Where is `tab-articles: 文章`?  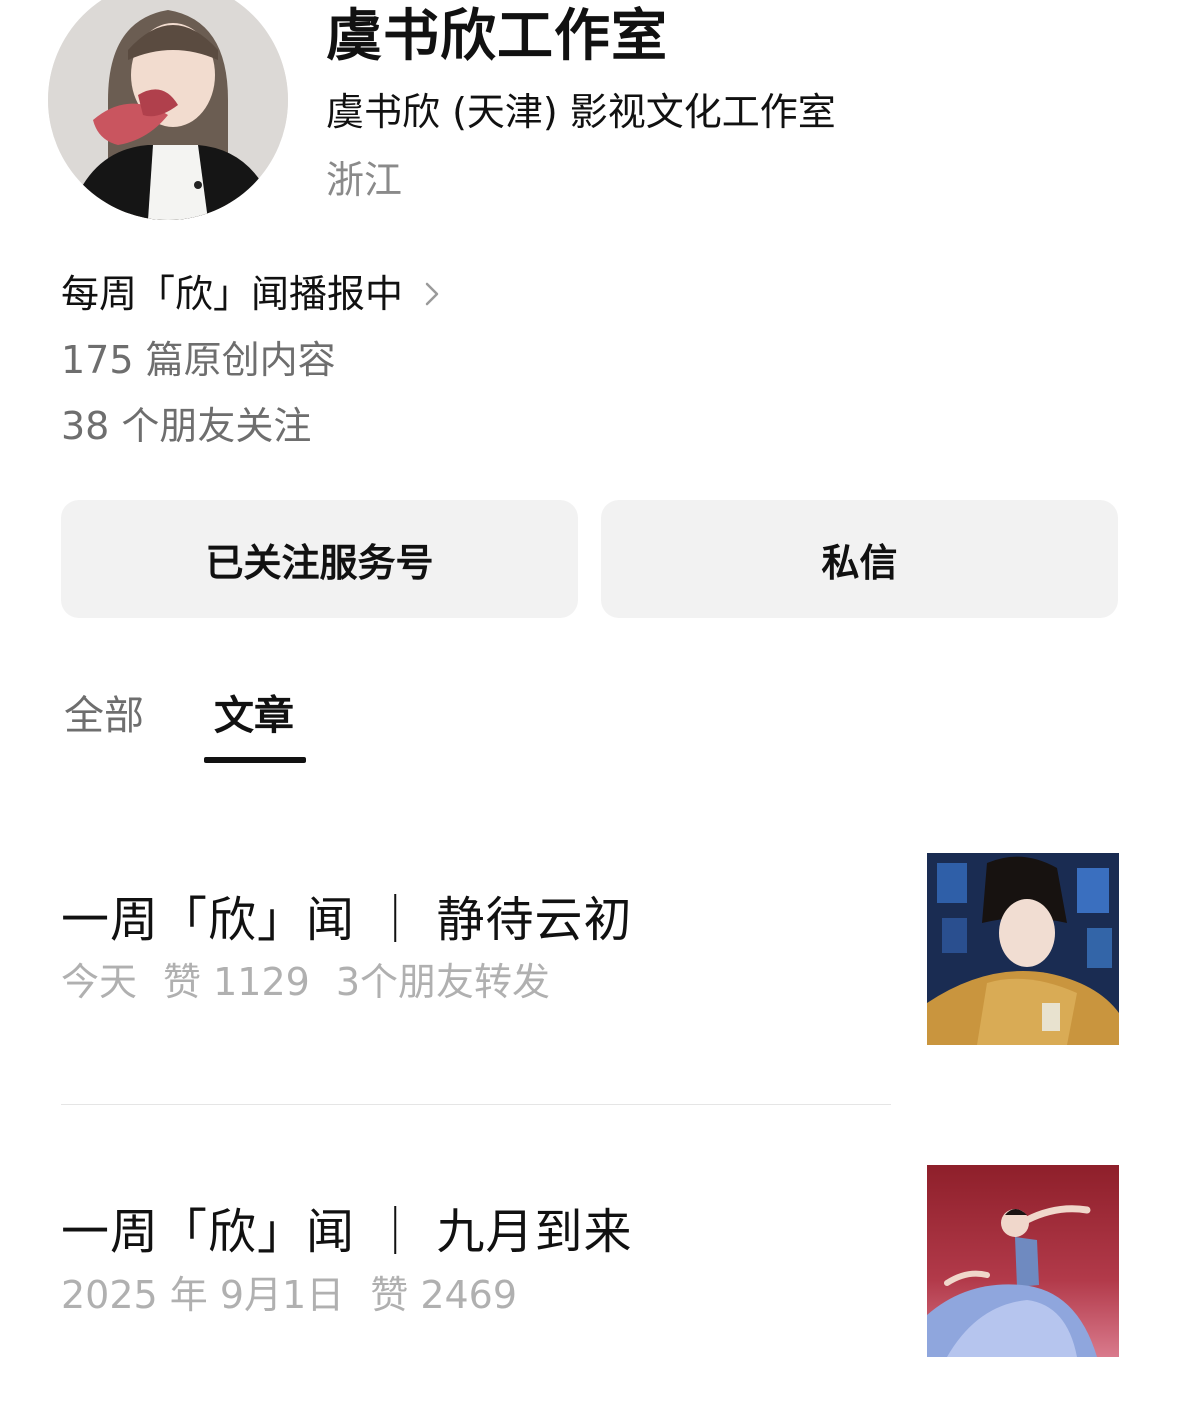
tab-articles: 文章 is located at coordinates (254, 716).